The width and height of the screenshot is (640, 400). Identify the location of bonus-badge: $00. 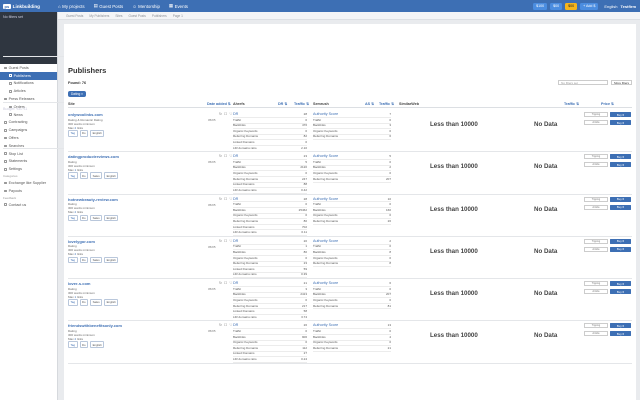
(571, 6).